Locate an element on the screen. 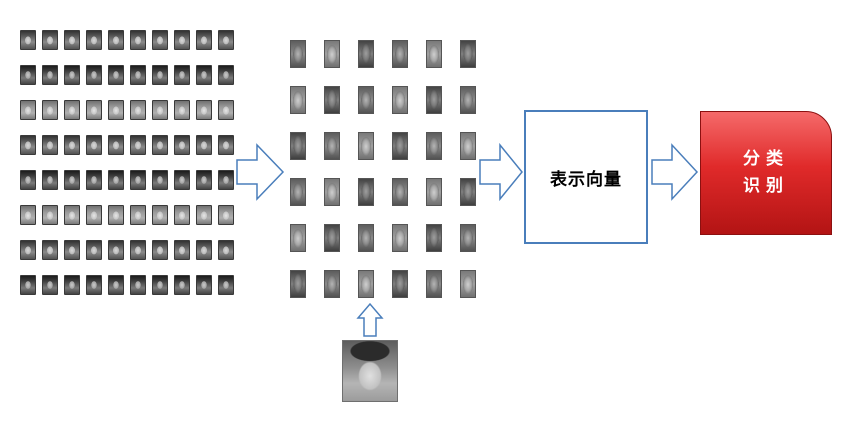 The height and width of the screenshot is (440, 845). classification-label-line1: 分类 is located at coordinates (766, 158).